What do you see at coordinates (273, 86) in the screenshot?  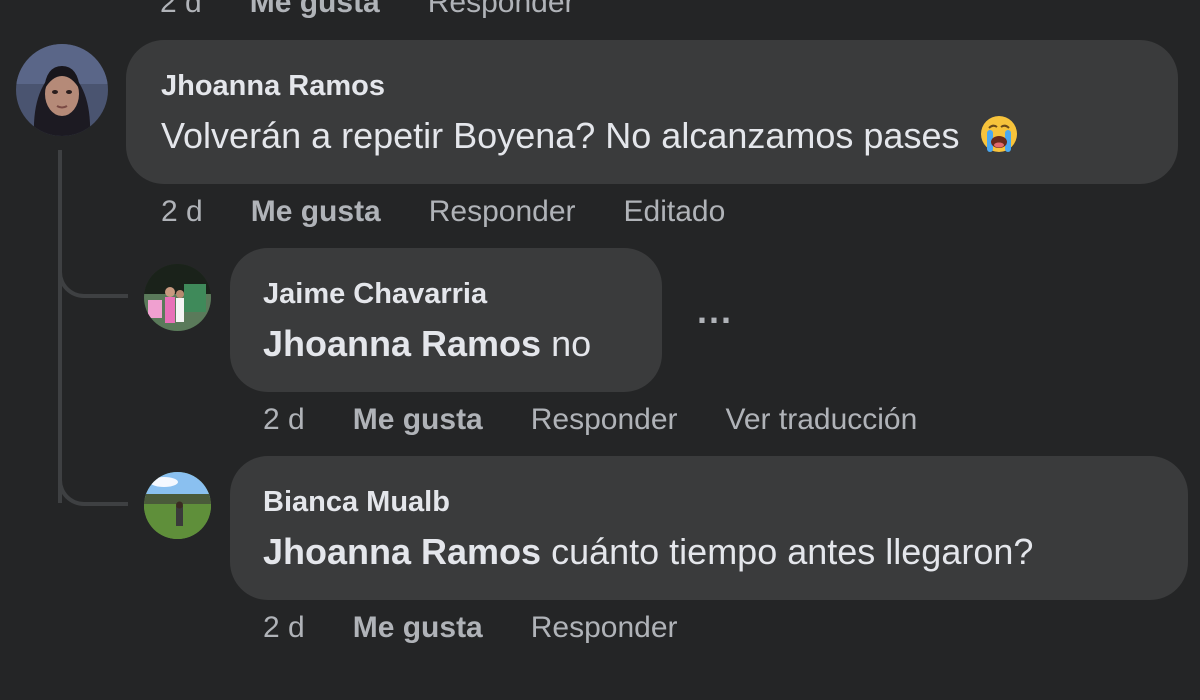 I see `comment-author: Jhoanna Ramos` at bounding box center [273, 86].